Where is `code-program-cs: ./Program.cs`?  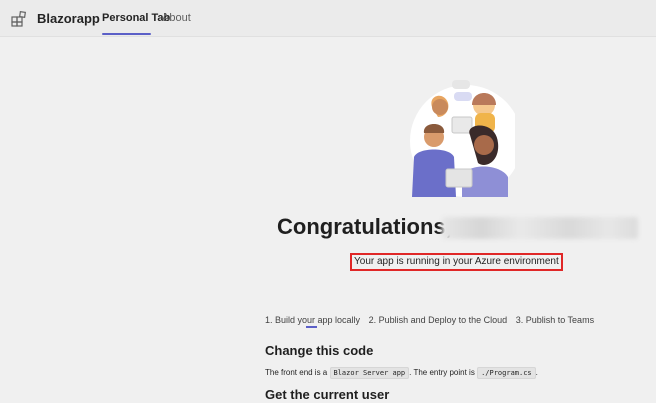 code-program-cs: ./Program.cs is located at coordinates (506, 373).